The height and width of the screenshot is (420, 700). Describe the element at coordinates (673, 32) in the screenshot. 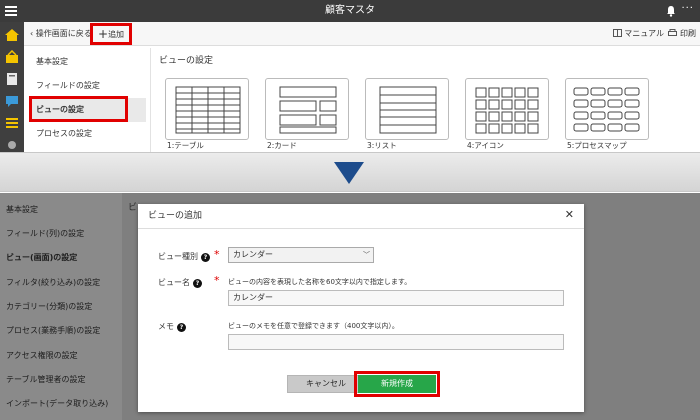

I see `printer-icon` at that location.